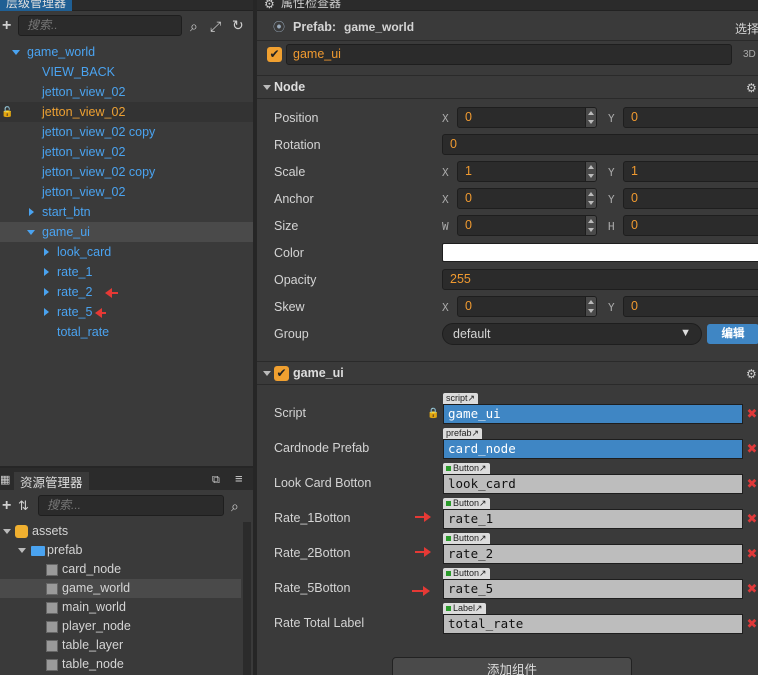 The image size is (758, 675). I want to click on anchor-x-input: 0, so click(527, 198).